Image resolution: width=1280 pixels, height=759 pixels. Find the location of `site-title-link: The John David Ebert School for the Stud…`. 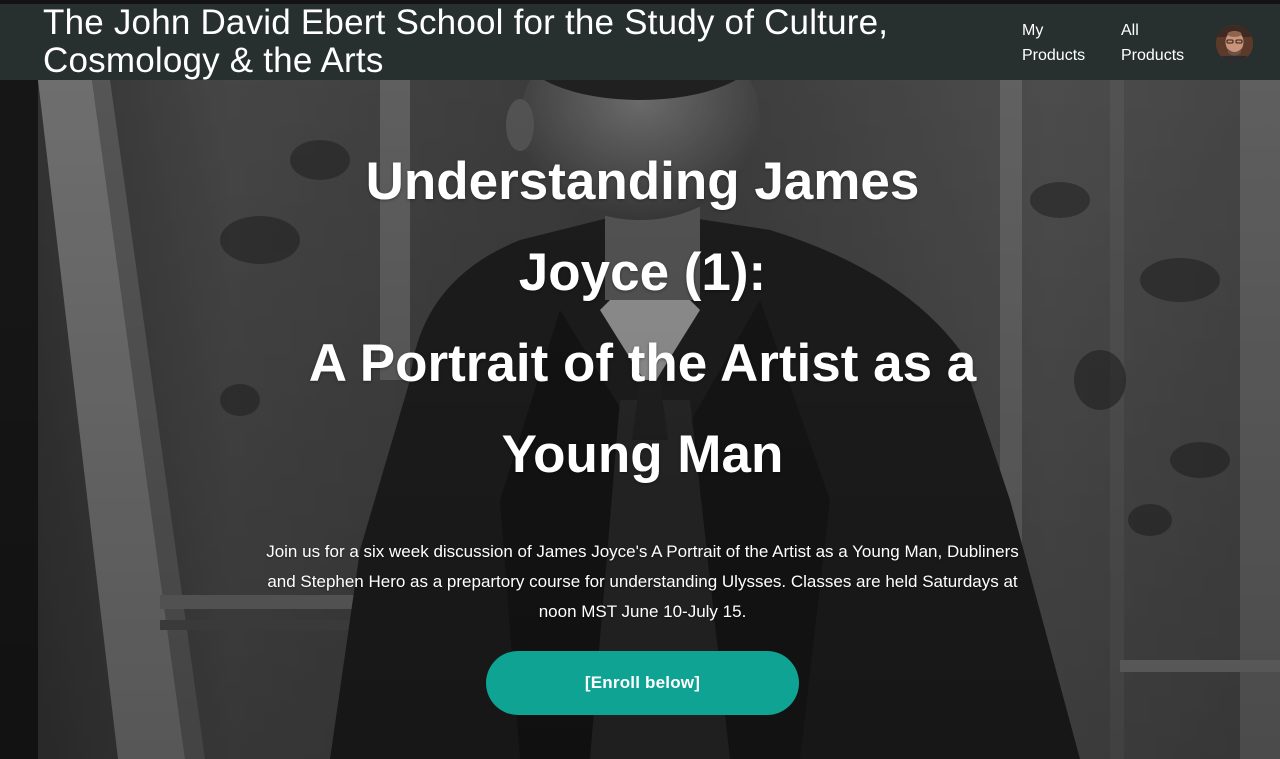

site-title-link: The John David Ebert School for the Stud… is located at coordinates (513, 42).